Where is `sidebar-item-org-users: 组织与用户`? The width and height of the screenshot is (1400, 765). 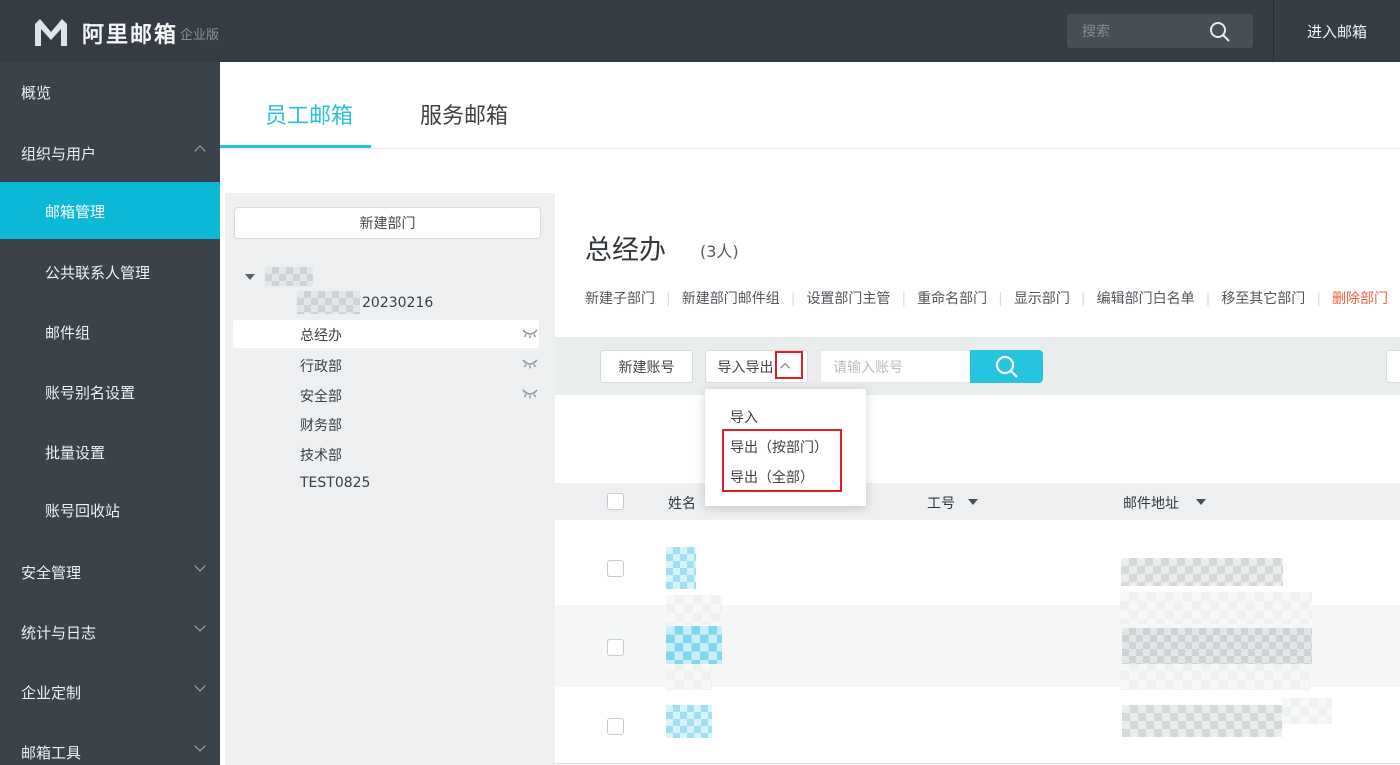 sidebar-item-org-users: 组织与用户 is located at coordinates (110, 153).